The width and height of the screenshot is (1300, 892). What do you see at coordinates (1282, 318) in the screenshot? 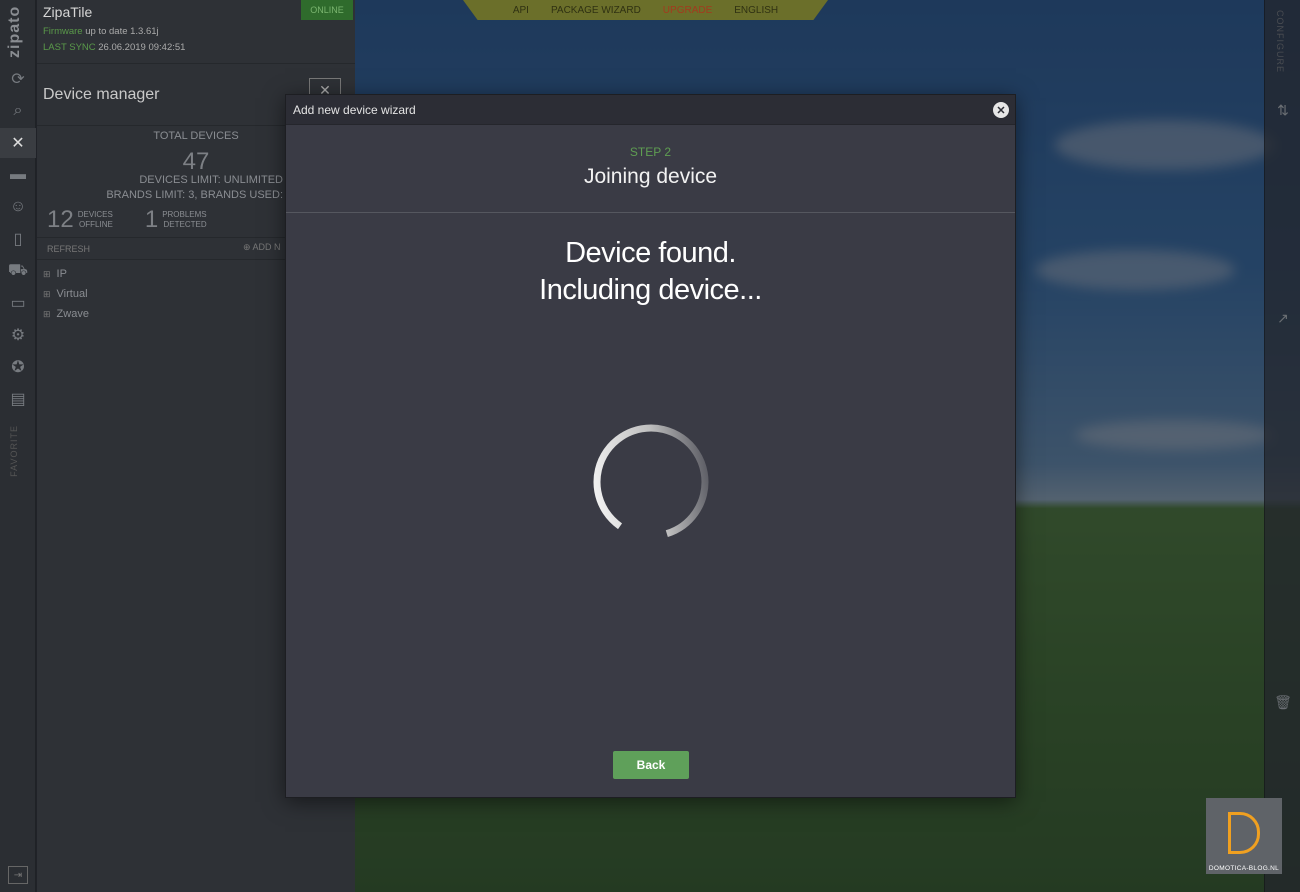
I see `external-link-icon: ↗` at bounding box center [1282, 318].